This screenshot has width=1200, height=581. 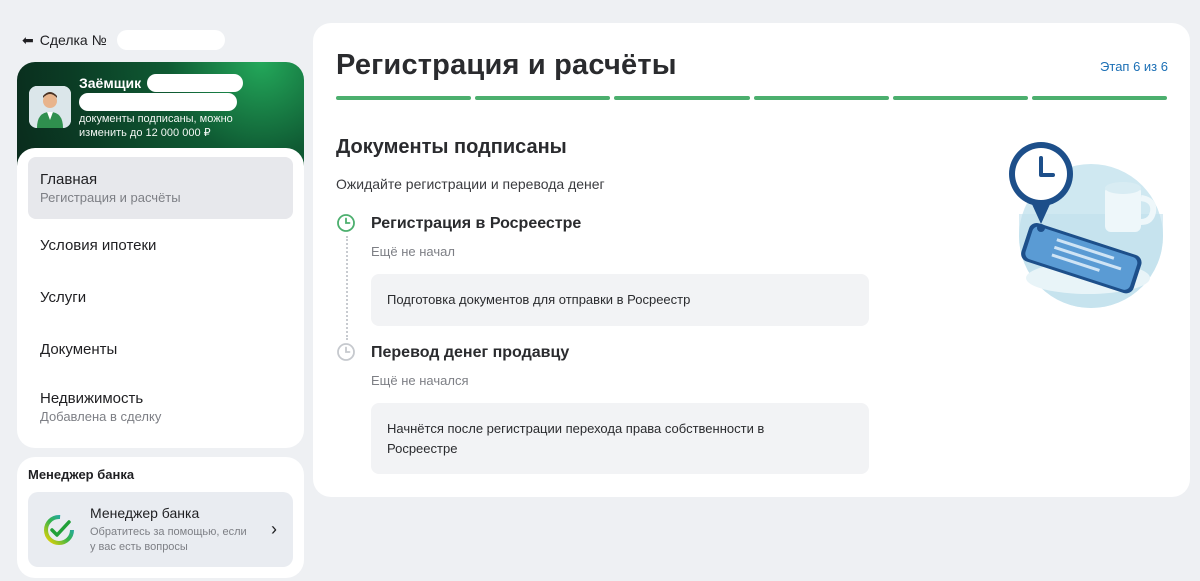 I want to click on person-icon, so click(x=50, y=107).